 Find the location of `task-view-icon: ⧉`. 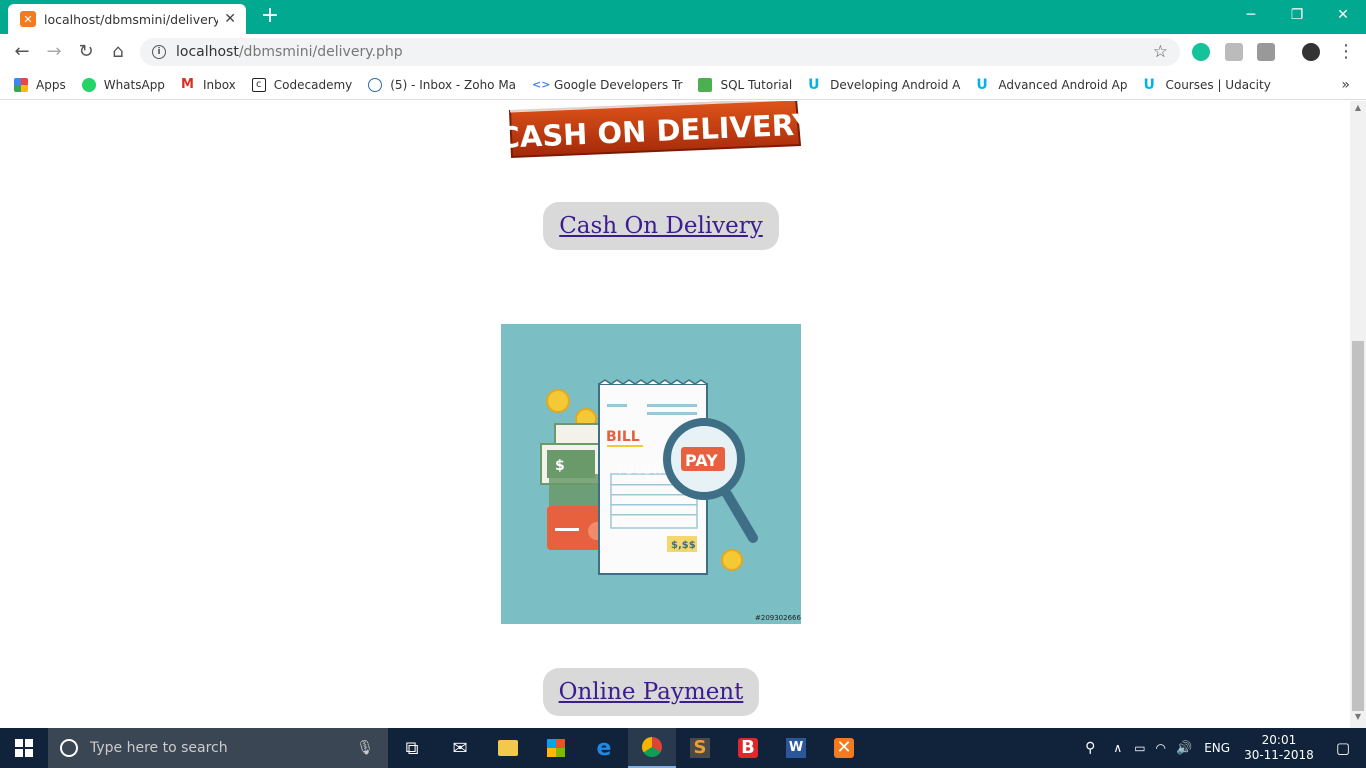

task-view-icon: ⧉ is located at coordinates (412, 748).